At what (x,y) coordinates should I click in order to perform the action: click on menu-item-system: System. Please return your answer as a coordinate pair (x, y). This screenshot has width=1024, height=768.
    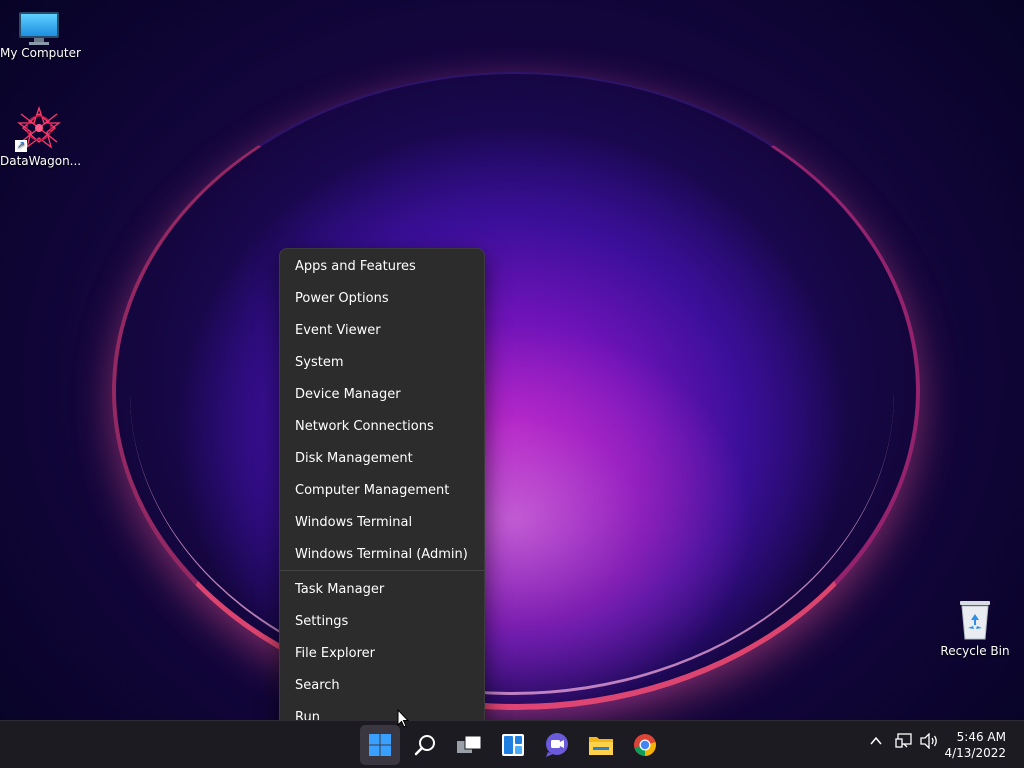
    Looking at the image, I should click on (382, 363).